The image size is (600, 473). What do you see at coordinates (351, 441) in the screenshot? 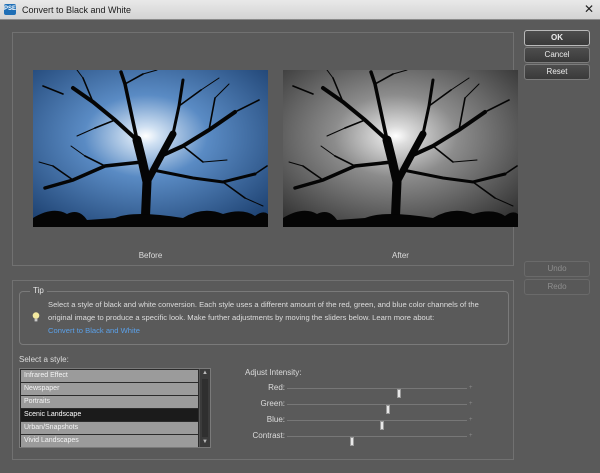
I see `contrast-slider-thumb` at bounding box center [351, 441].